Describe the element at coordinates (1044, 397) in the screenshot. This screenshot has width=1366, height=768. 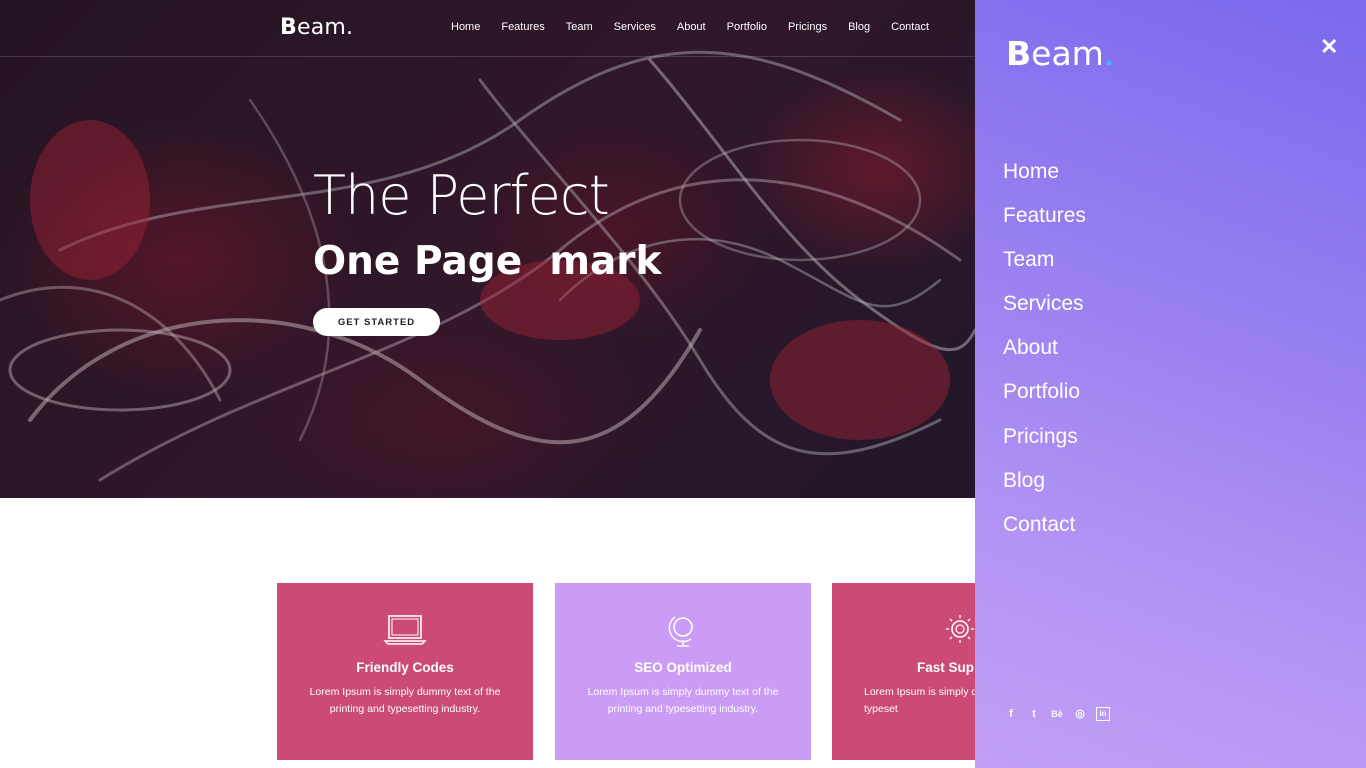
I see `panel-item-portfolio: Portfolio` at that location.